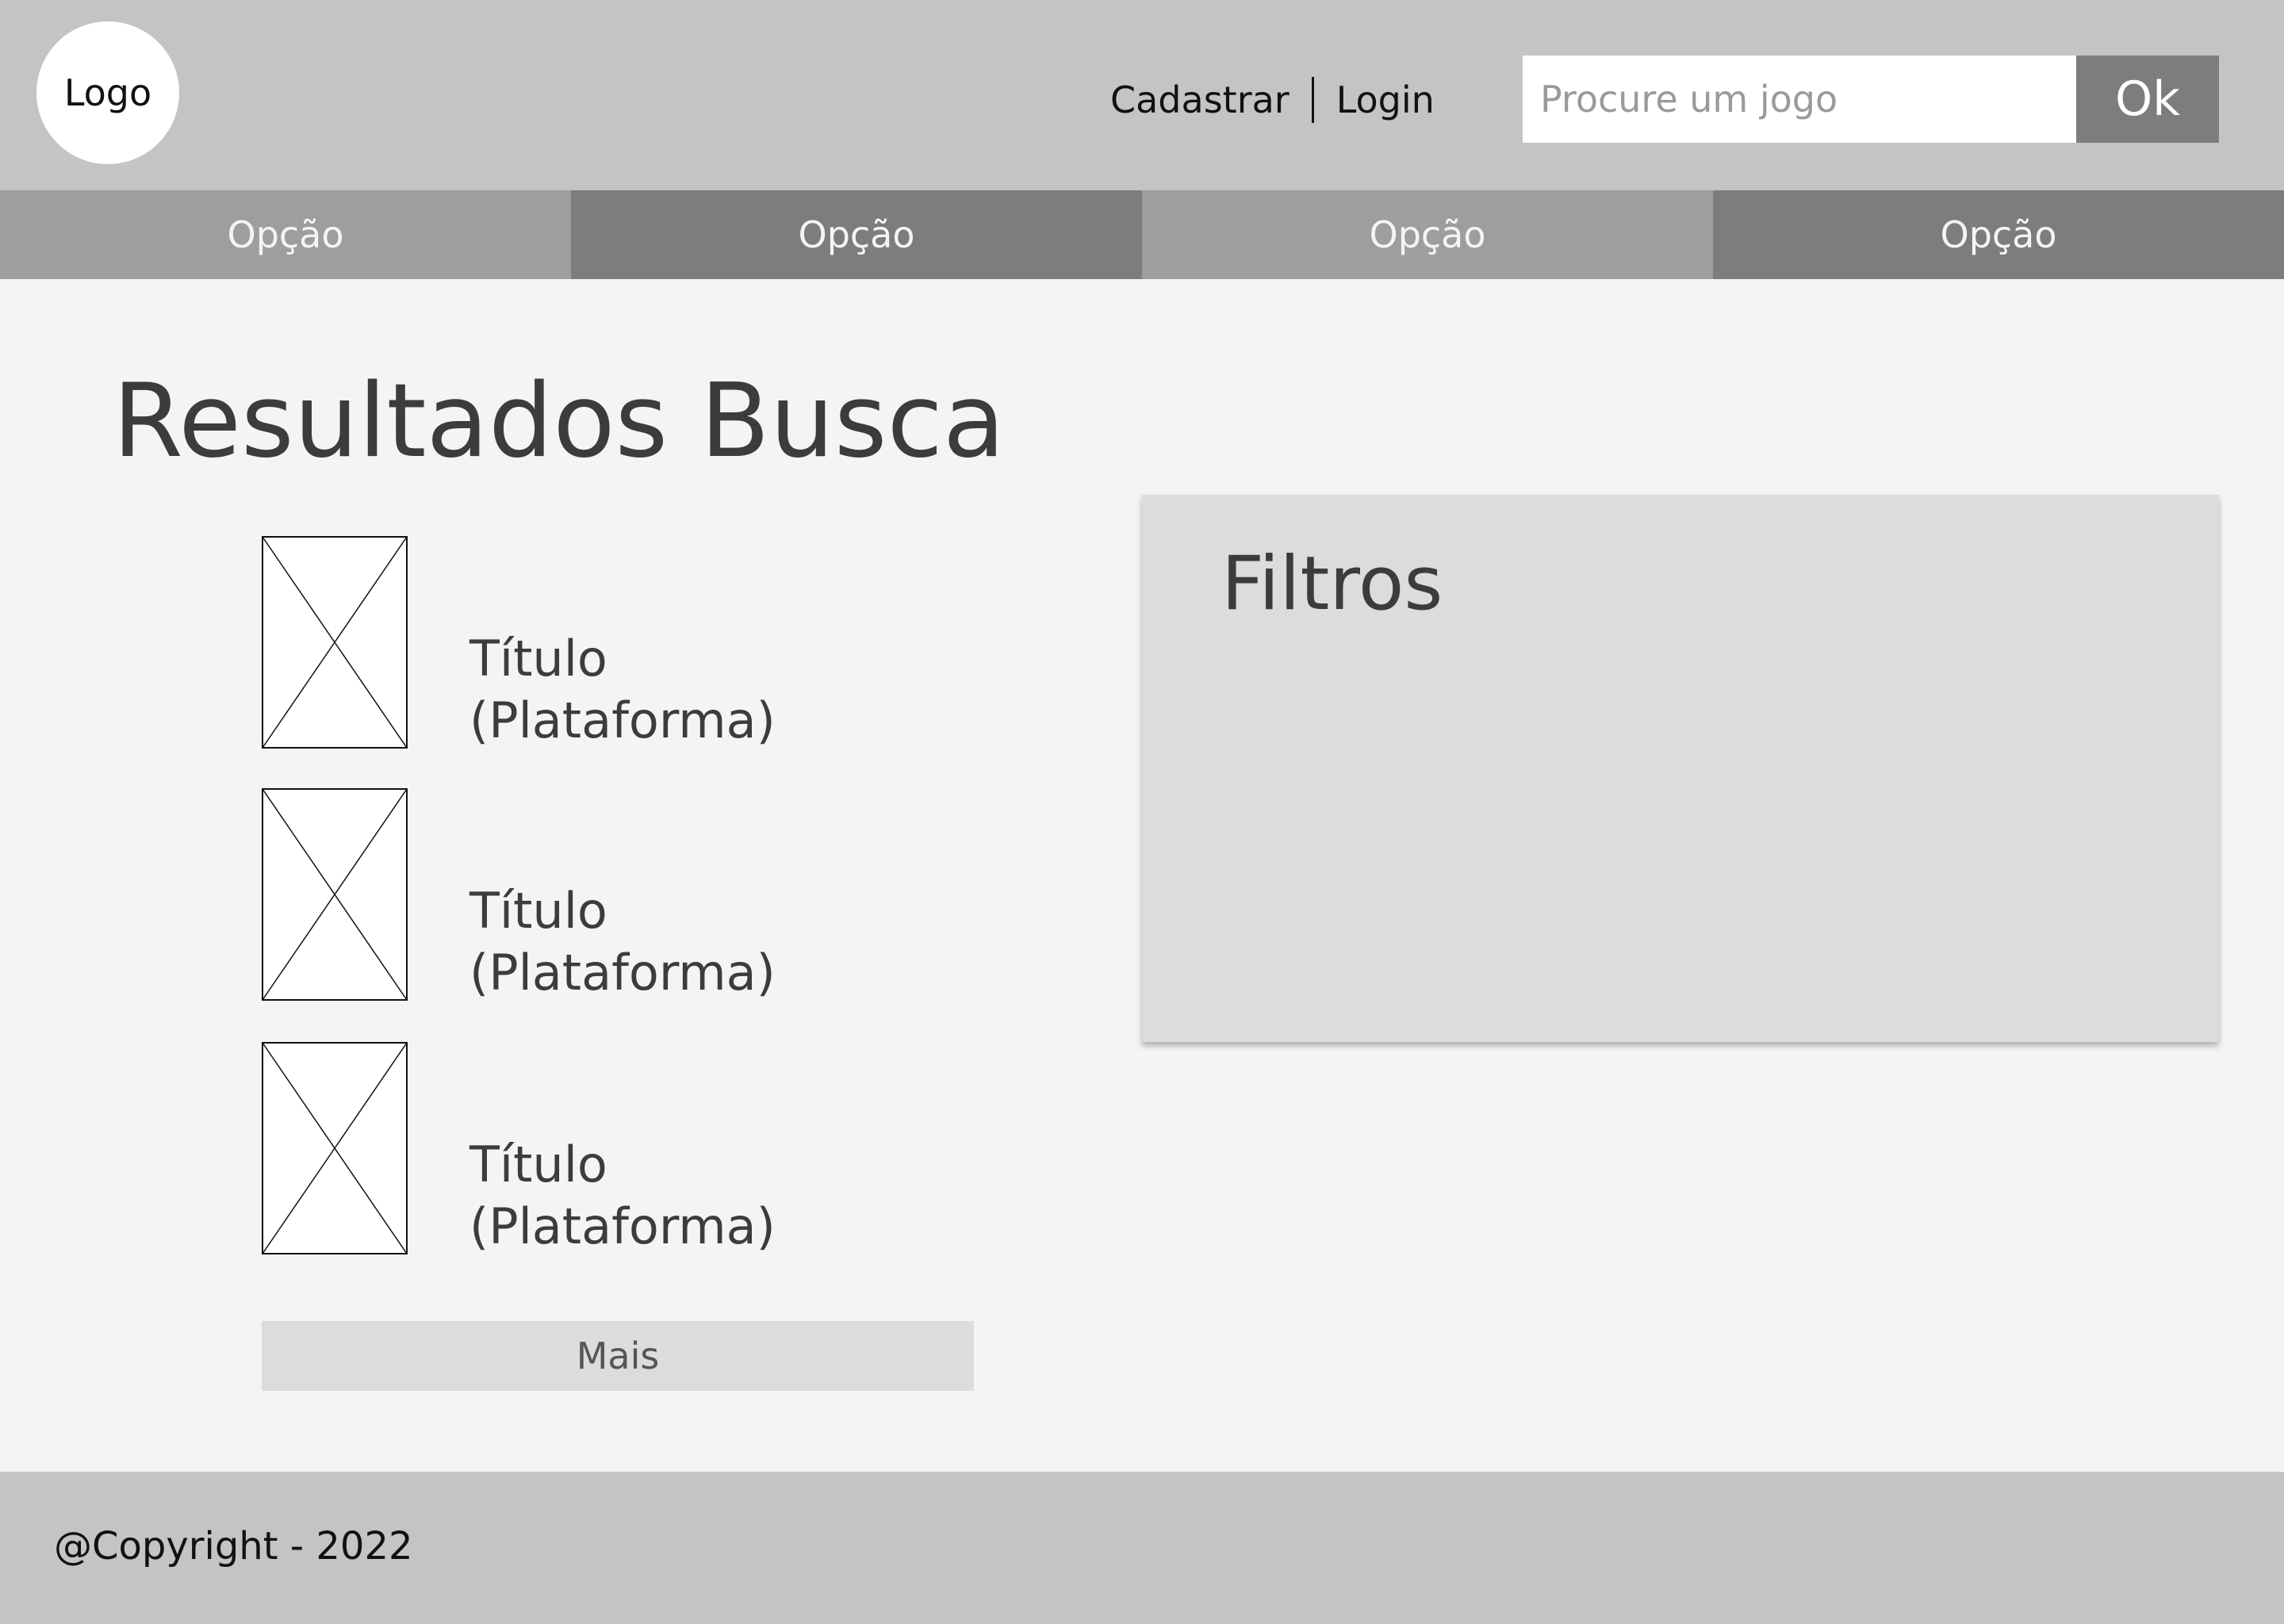 The height and width of the screenshot is (1624, 2284). What do you see at coordinates (2147, 99) in the screenshot?
I see `search-button: Ok` at bounding box center [2147, 99].